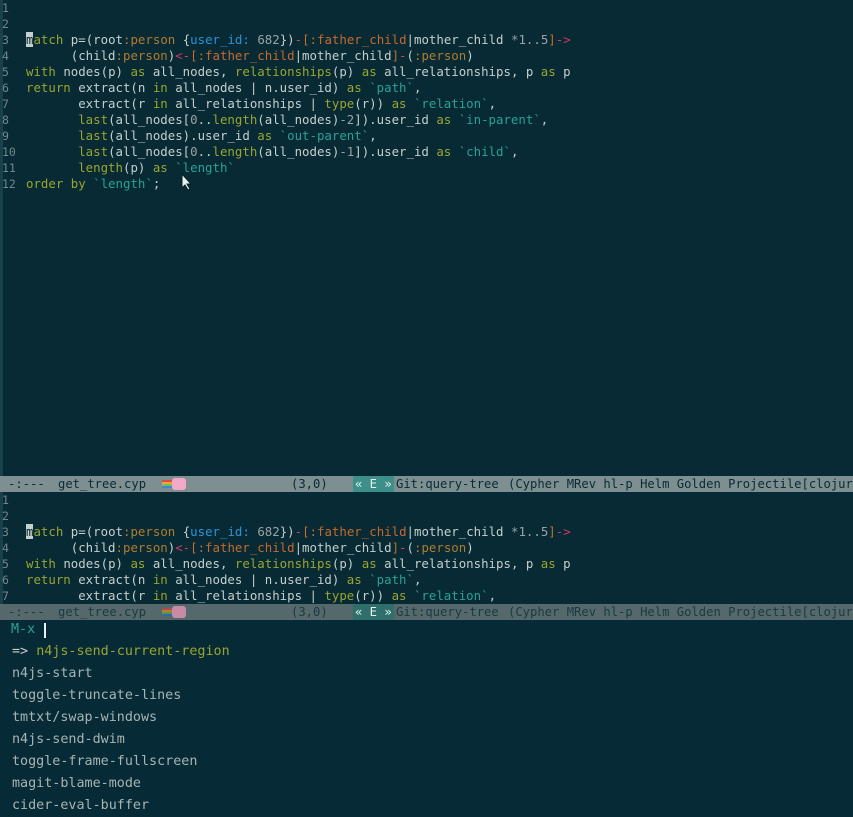 The height and width of the screenshot is (817, 853). What do you see at coordinates (261, 579) in the screenshot?
I see `code-token: all_nodes | n.user_id)` at bounding box center [261, 579].